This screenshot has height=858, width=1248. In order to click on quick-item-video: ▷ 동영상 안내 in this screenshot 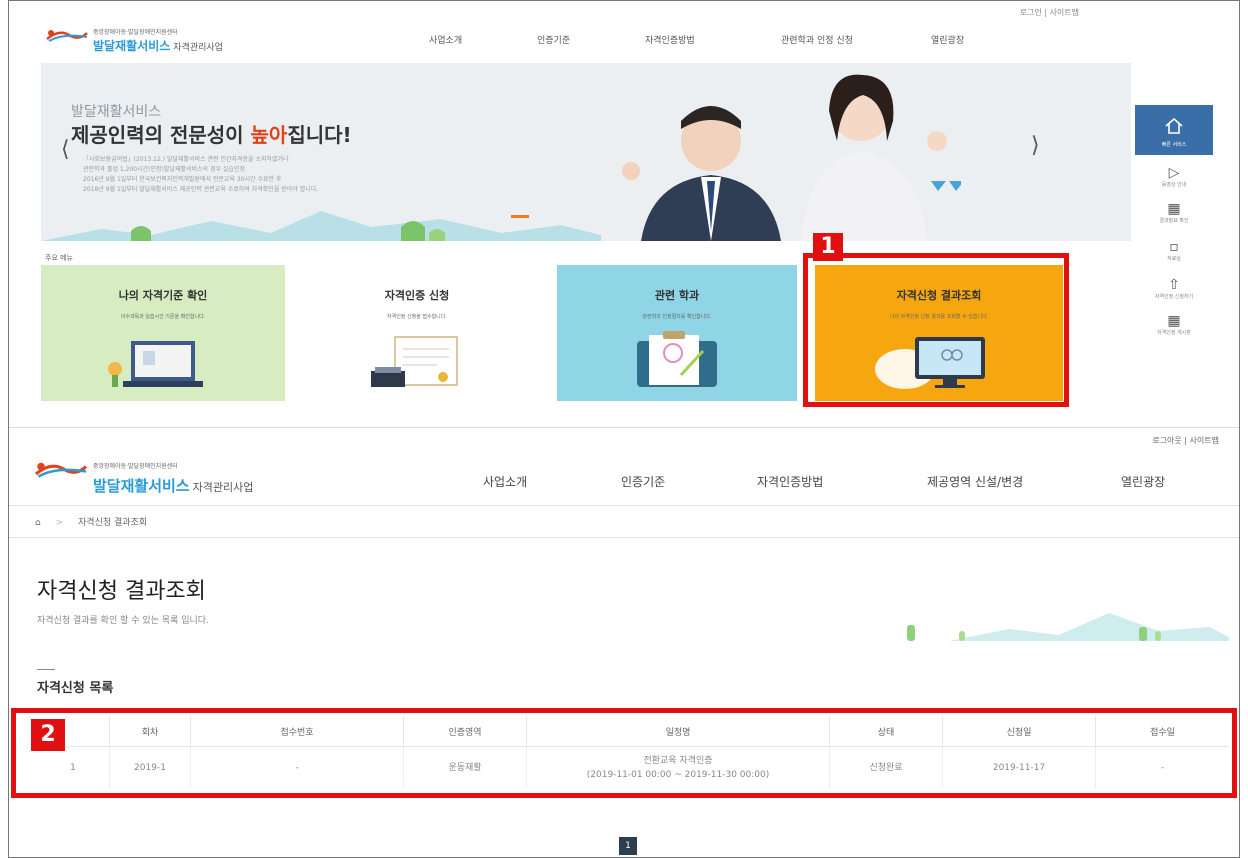, I will do `click(1174, 176)`.